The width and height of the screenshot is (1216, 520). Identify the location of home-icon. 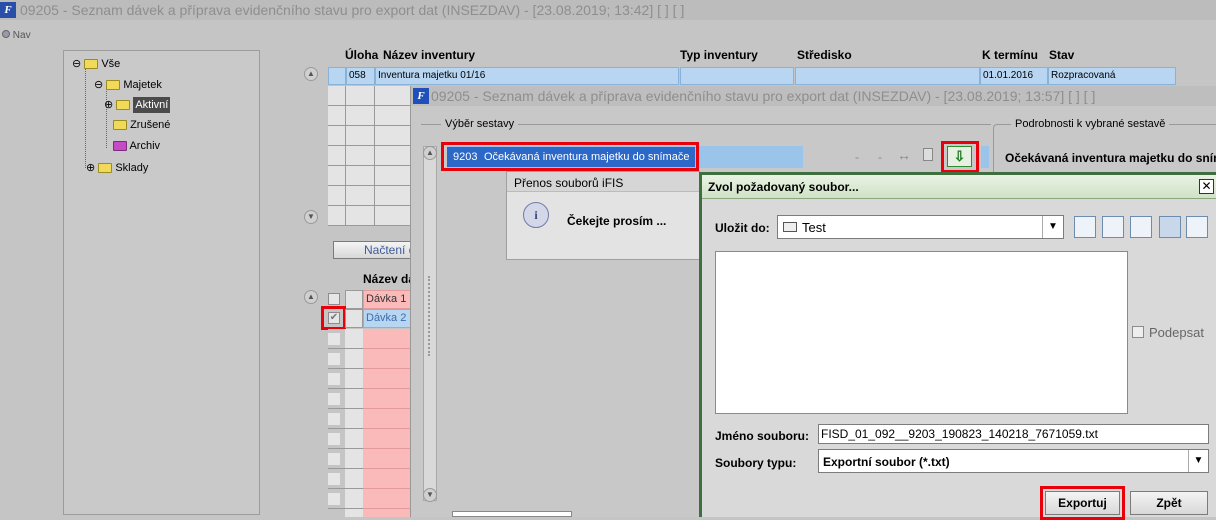
(1113, 227).